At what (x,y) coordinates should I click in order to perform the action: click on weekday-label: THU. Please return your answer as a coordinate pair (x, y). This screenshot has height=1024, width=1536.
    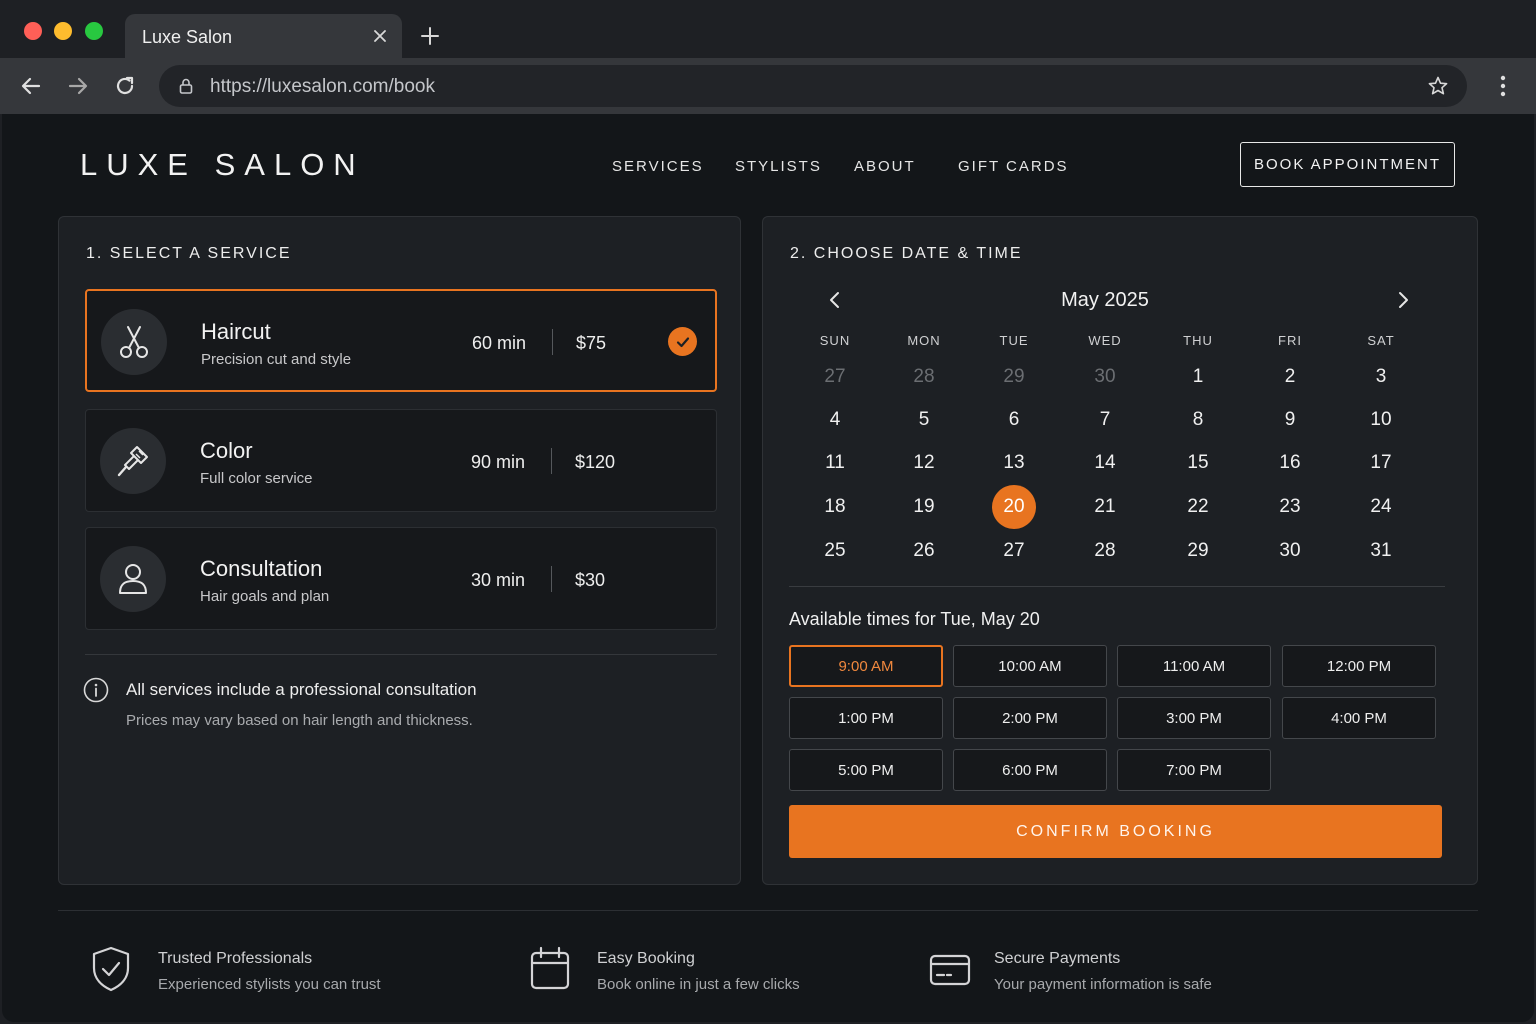
    Looking at the image, I should click on (1198, 340).